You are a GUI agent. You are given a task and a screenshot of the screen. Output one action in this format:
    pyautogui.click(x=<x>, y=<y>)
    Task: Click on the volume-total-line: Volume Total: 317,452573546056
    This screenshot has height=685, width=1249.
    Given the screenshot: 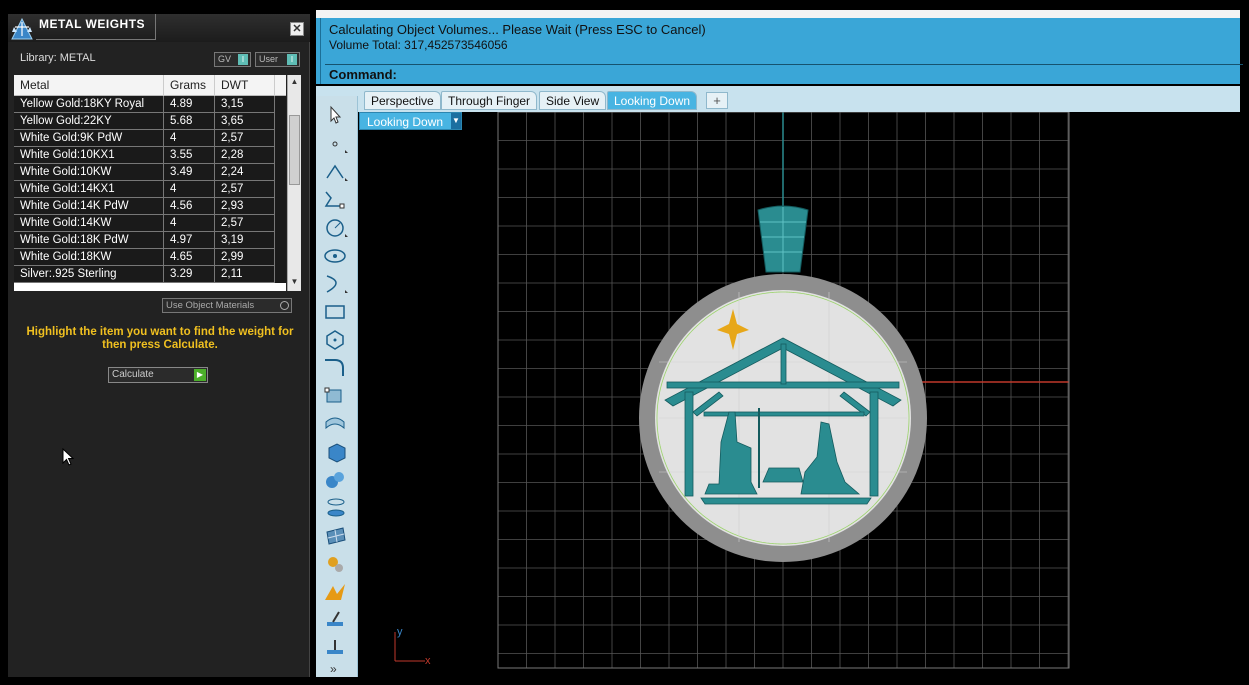 What is the action you would take?
    pyautogui.click(x=418, y=45)
    